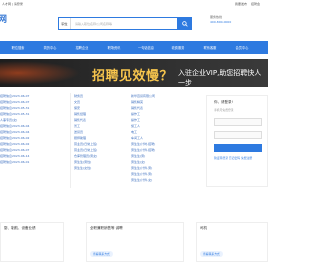 This screenshot has height=267, width=320. Describe the element at coordinates (114, 47) in the screenshot. I see `nav-item-news: 职场资讯` at that location.